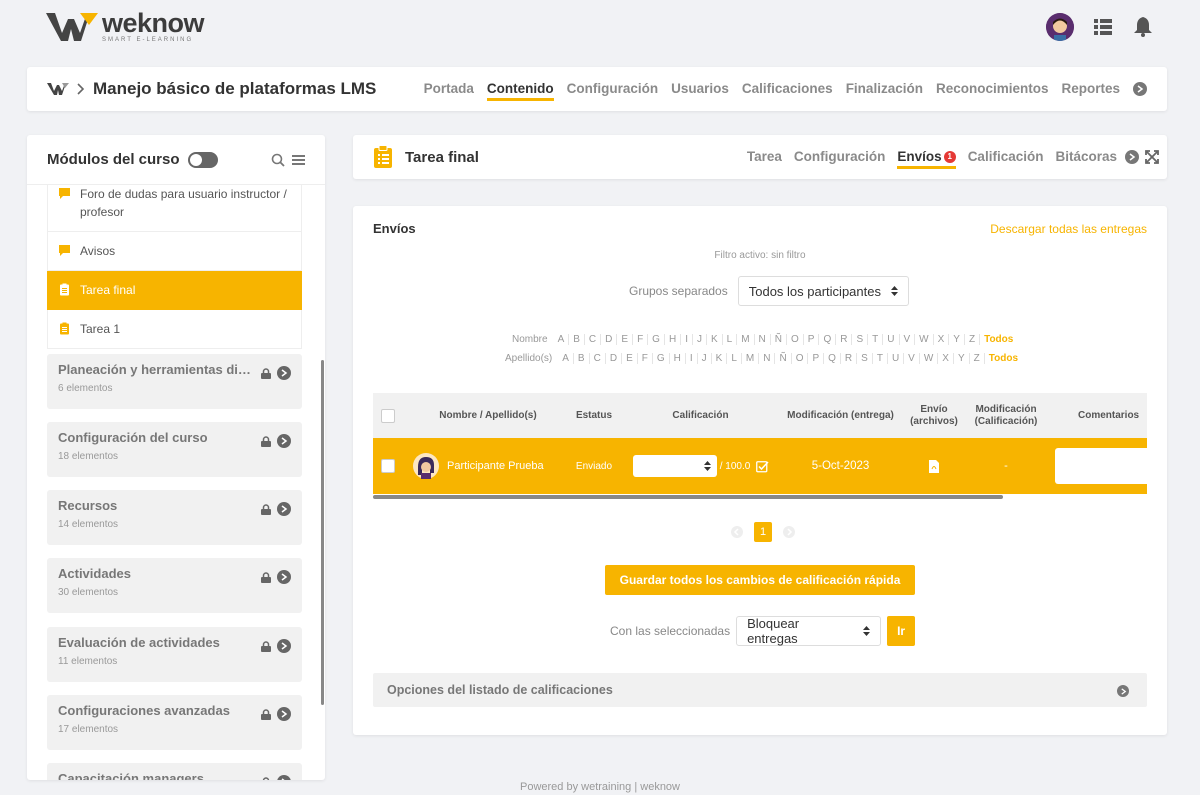 The height and width of the screenshot is (795, 1200). Describe the element at coordinates (906, 339) in the screenshot. I see `first-name-letter-v: V` at that location.